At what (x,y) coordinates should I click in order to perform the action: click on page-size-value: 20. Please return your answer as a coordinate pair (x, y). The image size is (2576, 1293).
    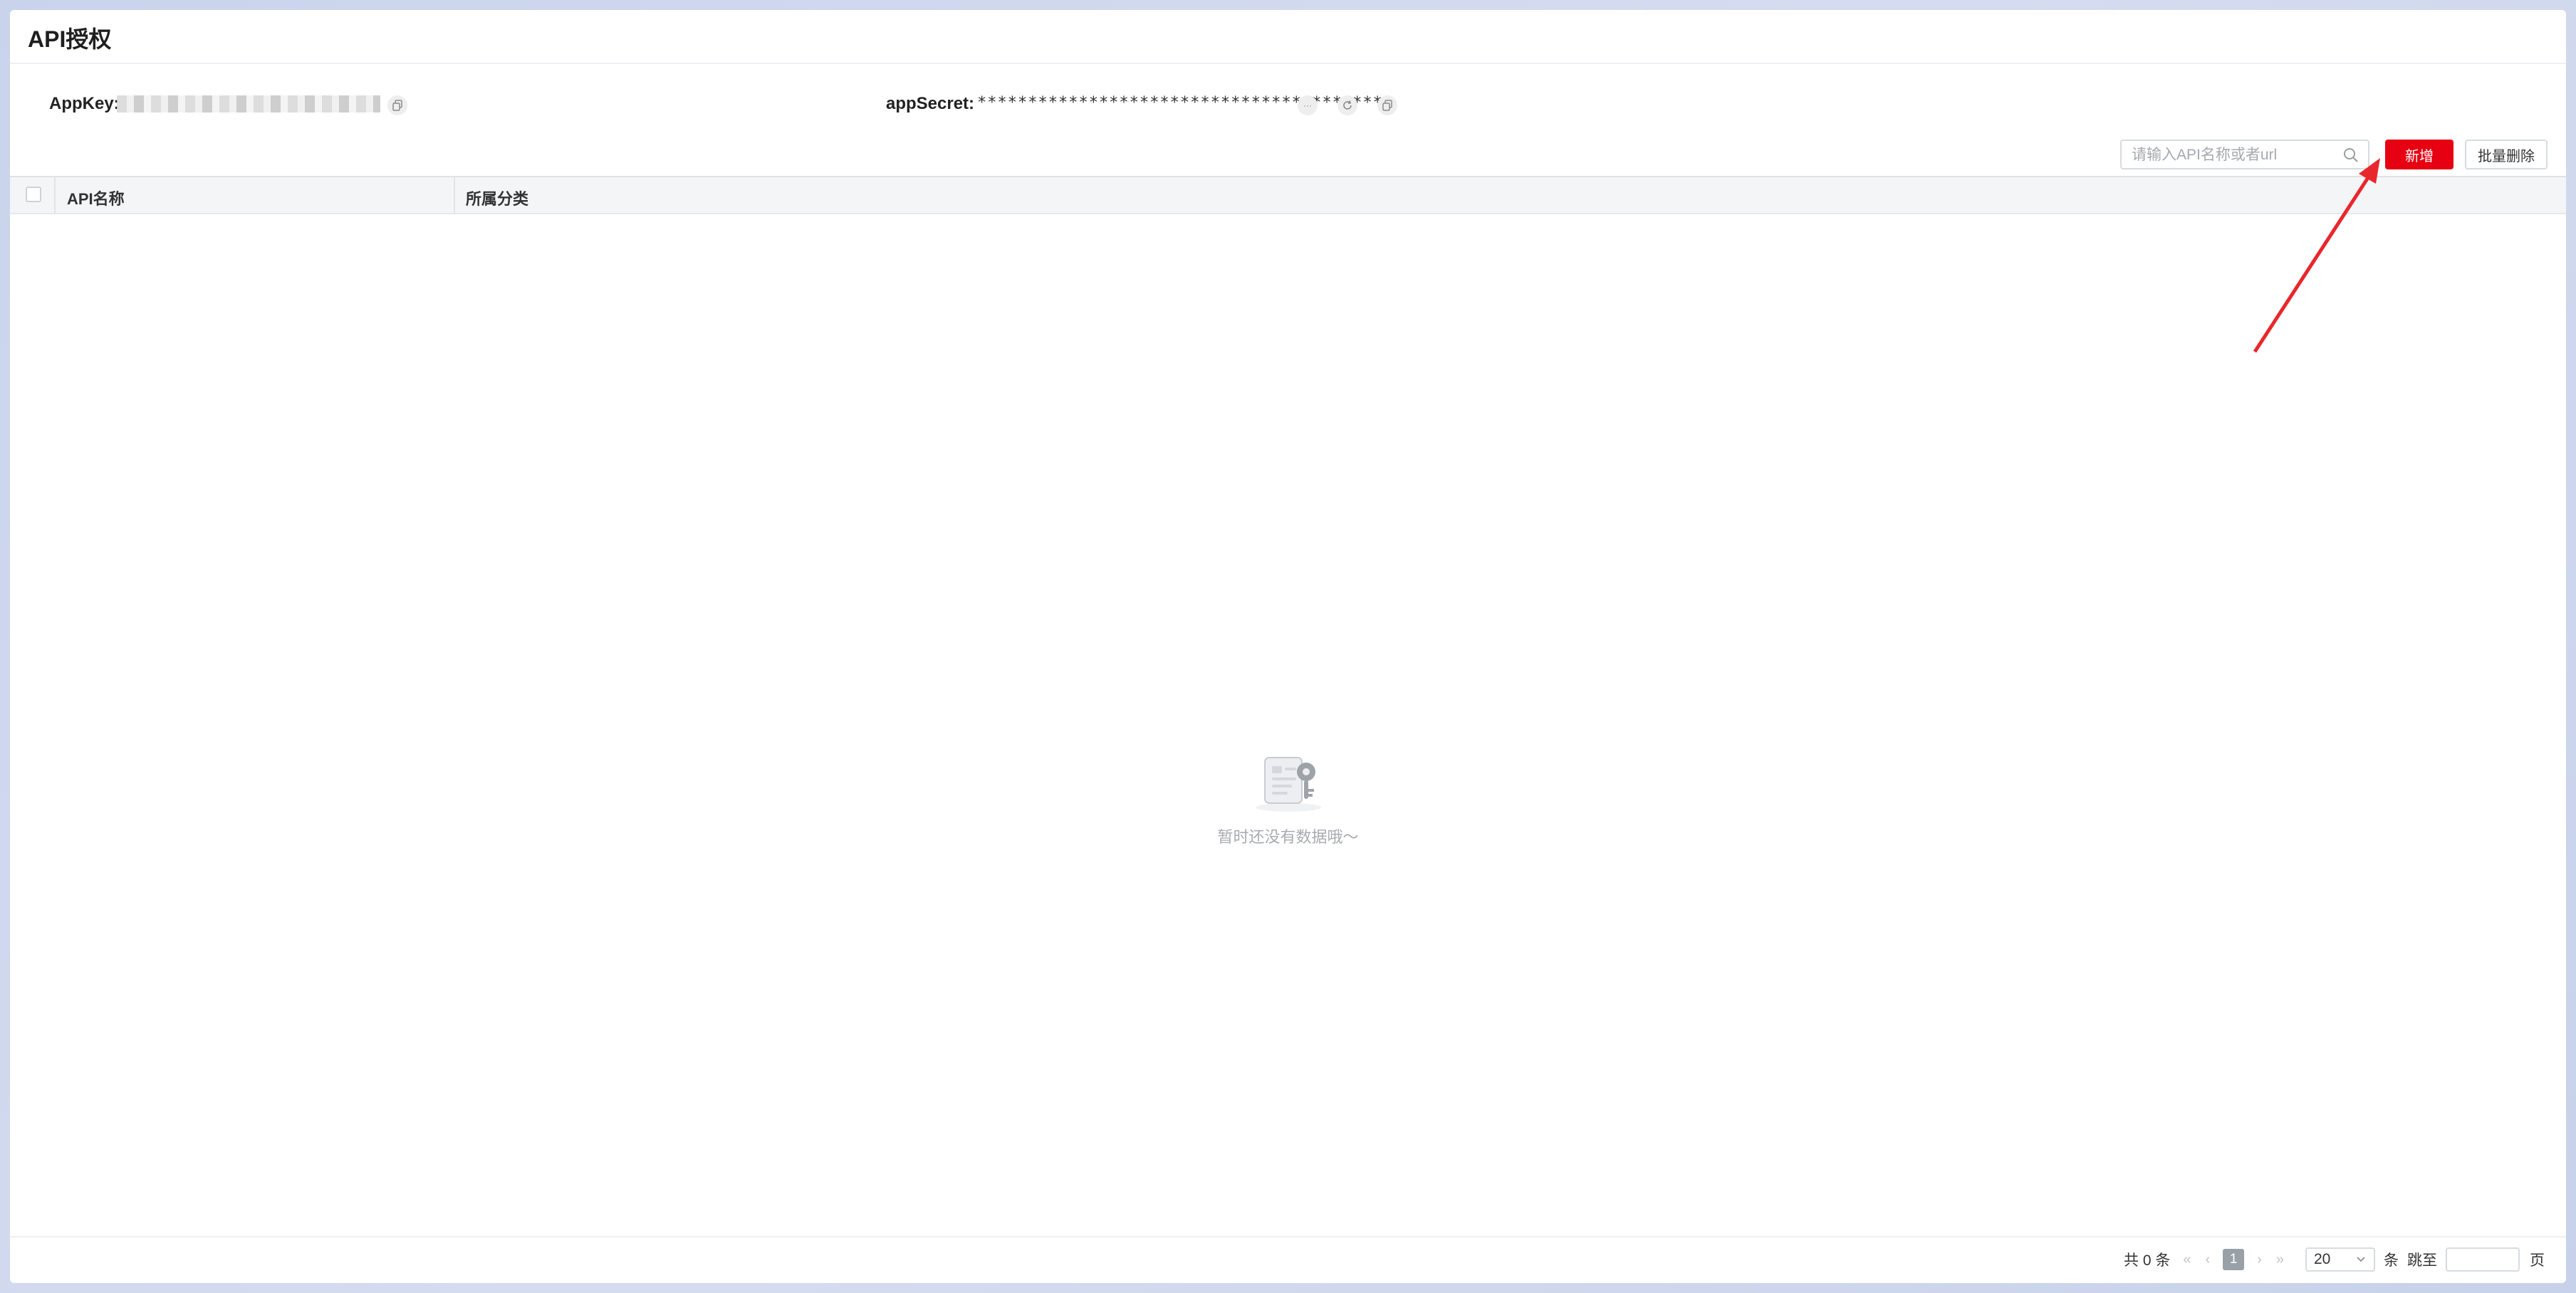
    Looking at the image, I should click on (2322, 1259).